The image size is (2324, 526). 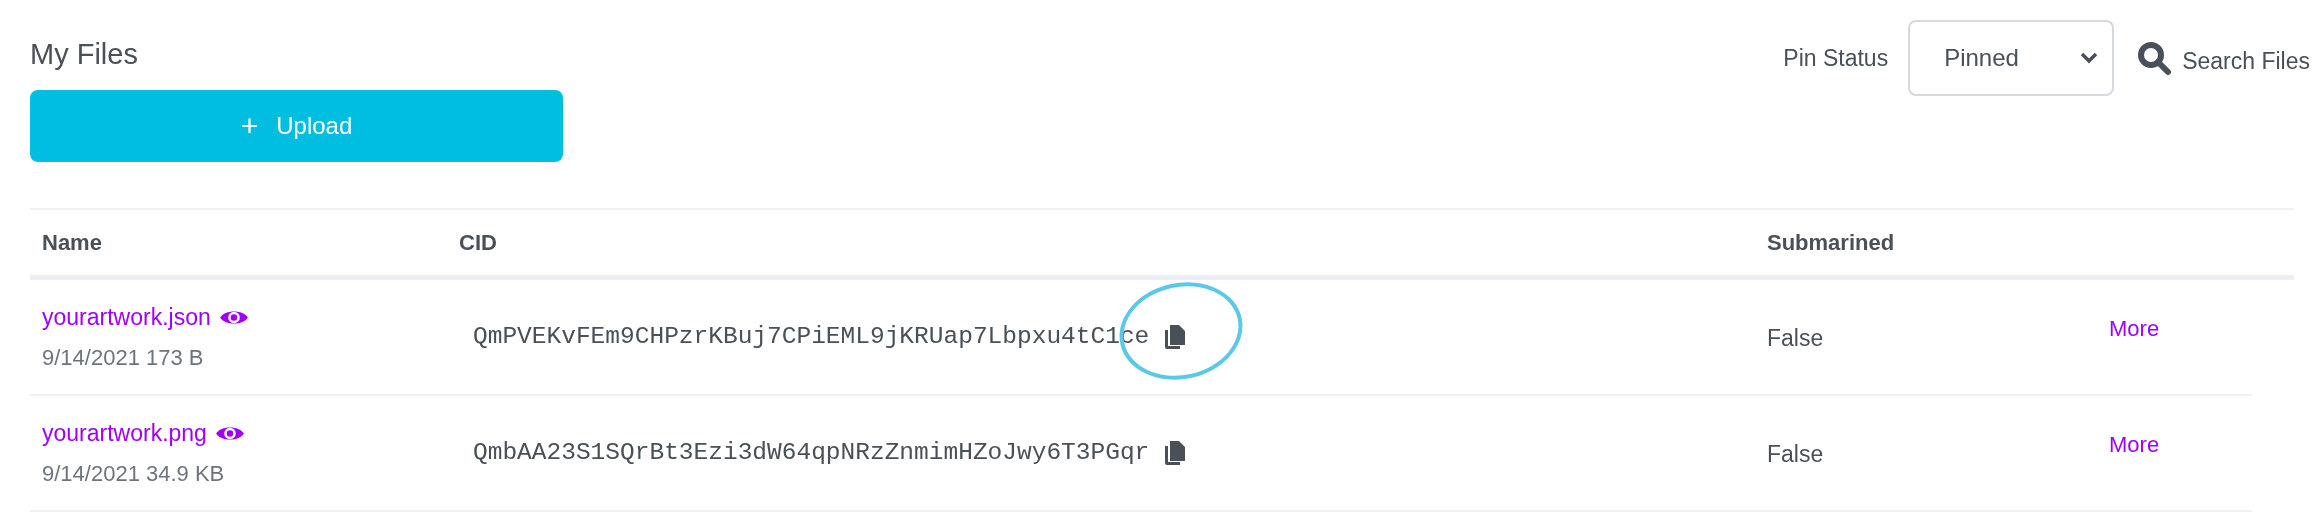 I want to click on column-header: Name, so click(x=72, y=242).